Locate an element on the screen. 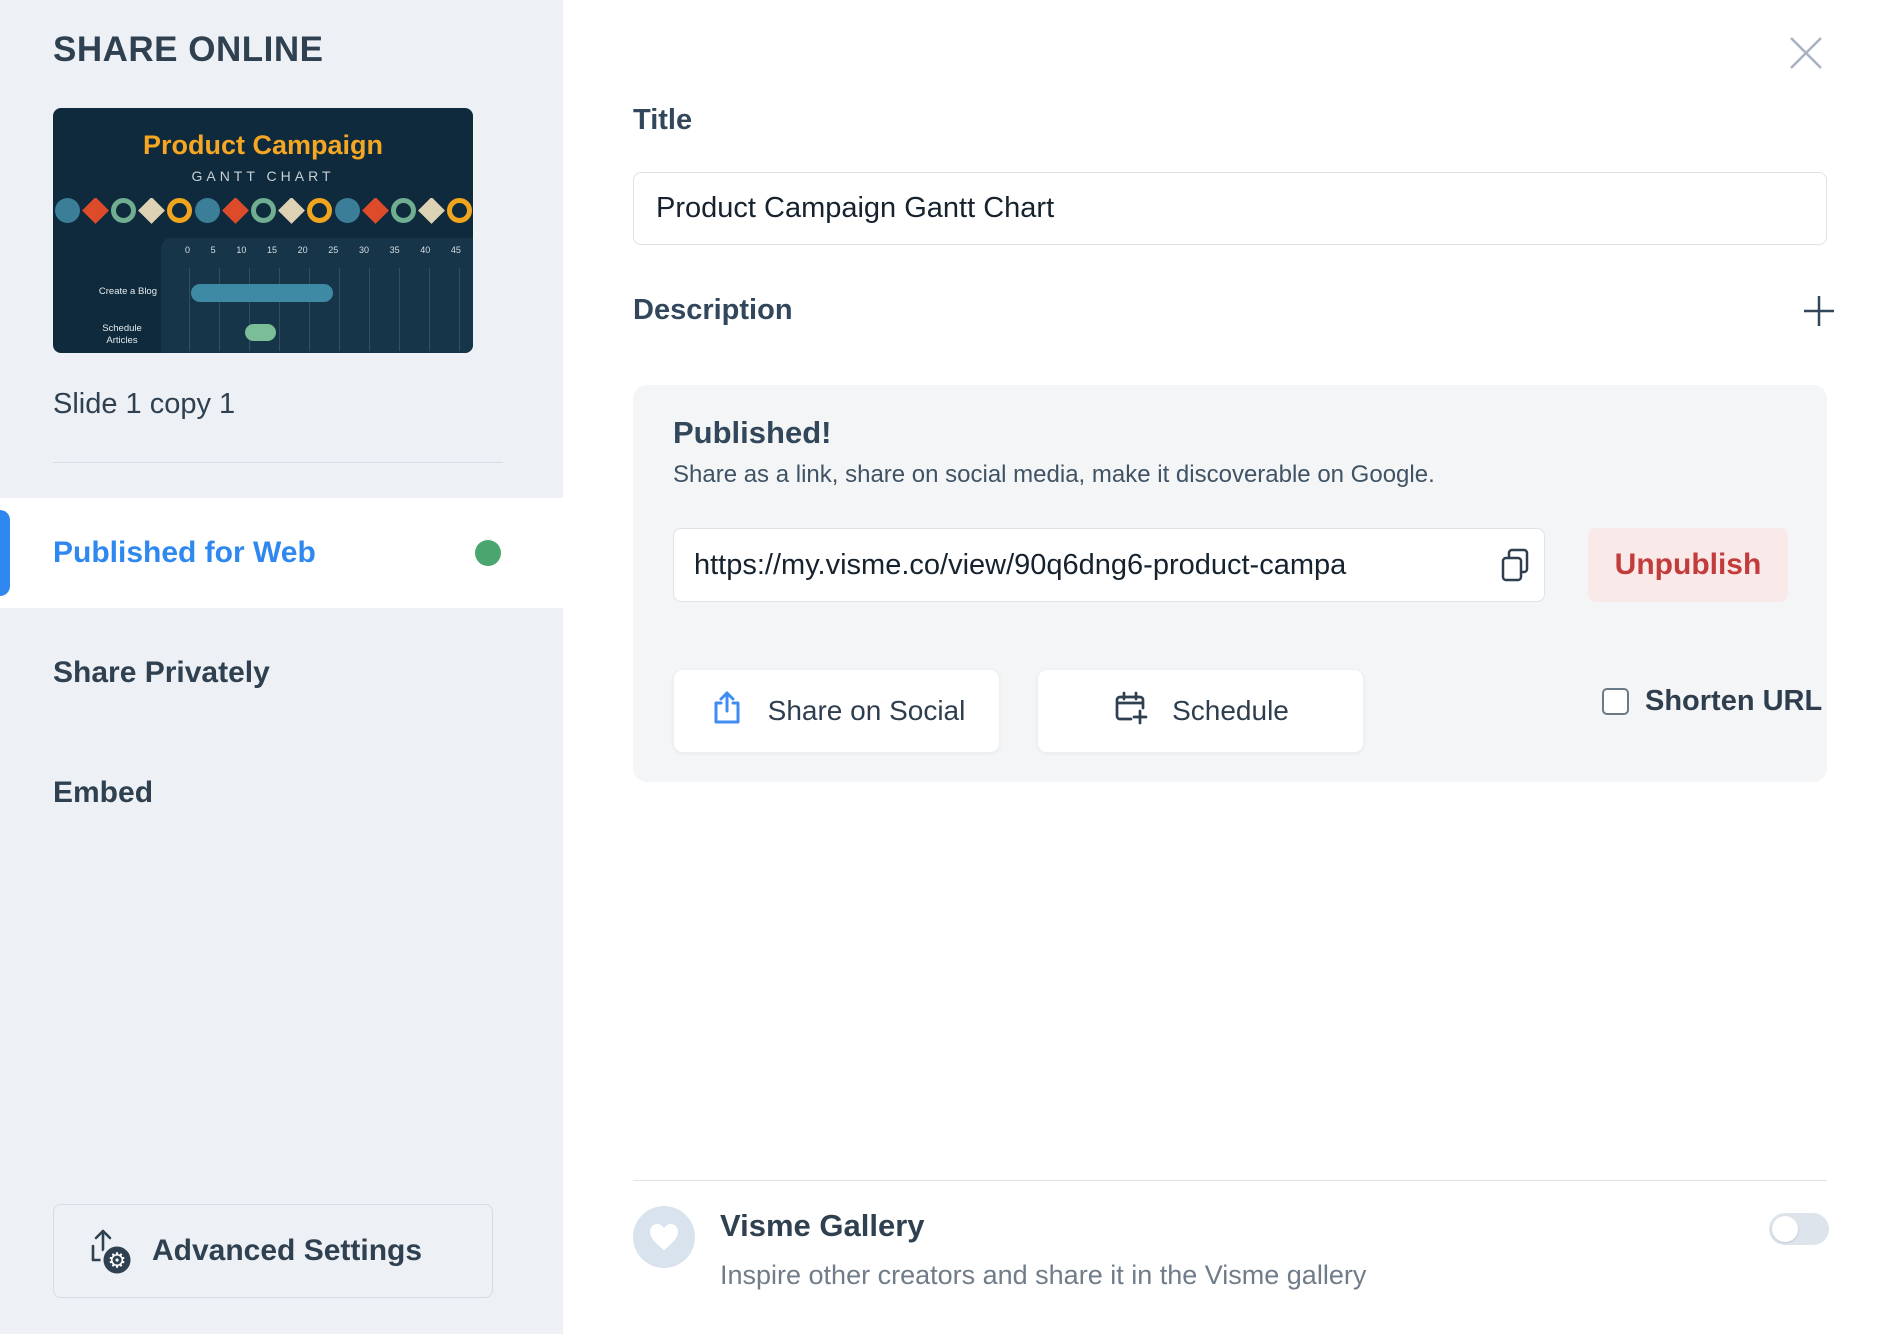  advanced-settings-label: Advanced Settings is located at coordinates (287, 1250).